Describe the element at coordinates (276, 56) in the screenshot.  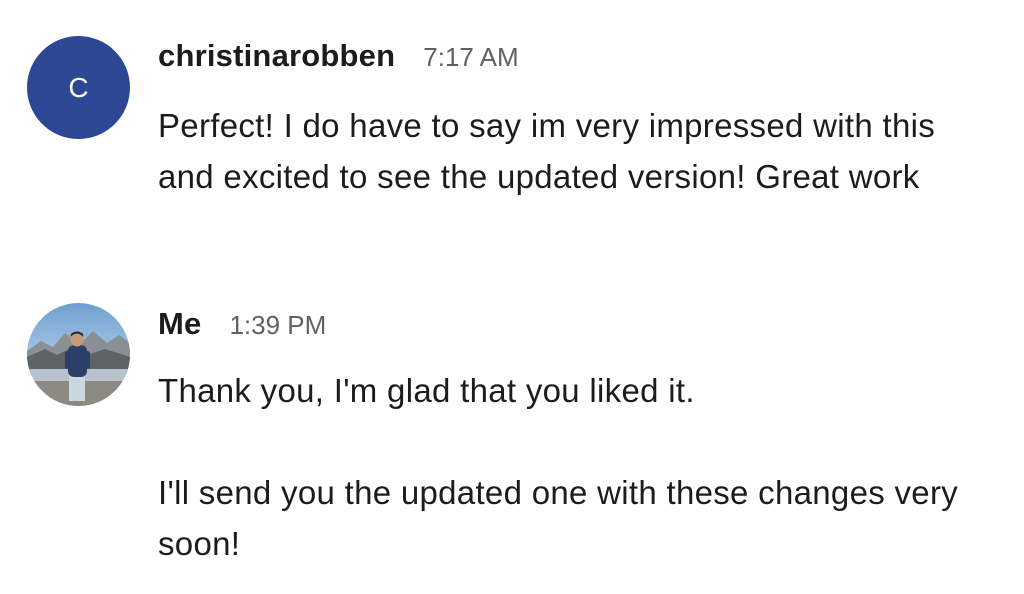
I see `sender-name: christinarobben` at that location.